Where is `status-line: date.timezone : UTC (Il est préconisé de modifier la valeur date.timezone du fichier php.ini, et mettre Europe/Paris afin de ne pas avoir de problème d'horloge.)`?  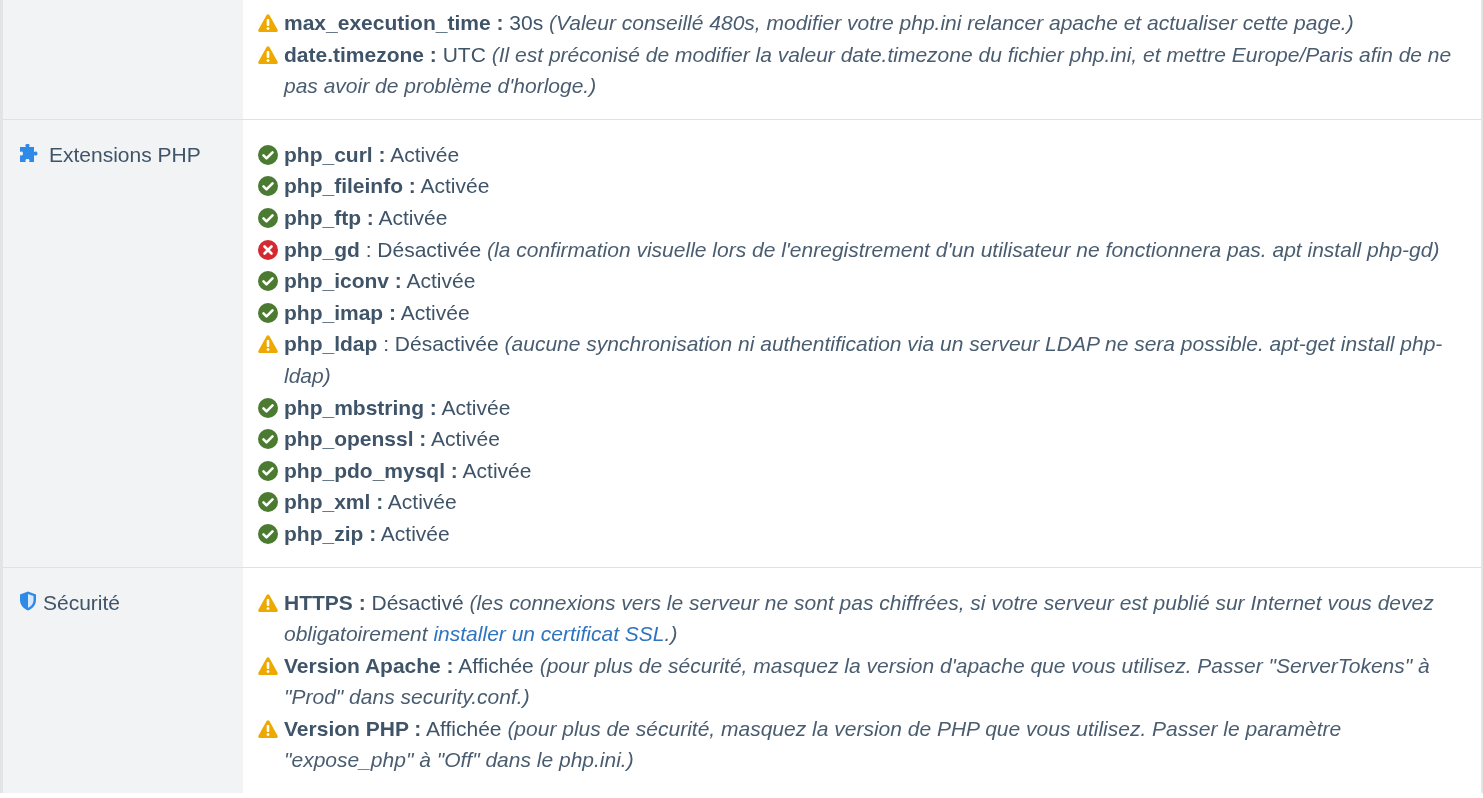
status-line: date.timezone : UTC (Il est préconisé de modifier la valeur date.timezone du fichier php.ini, et mettre Europe/Paris afin de ne pas avoir de problème d'horloge.) is located at coordinates (868, 70).